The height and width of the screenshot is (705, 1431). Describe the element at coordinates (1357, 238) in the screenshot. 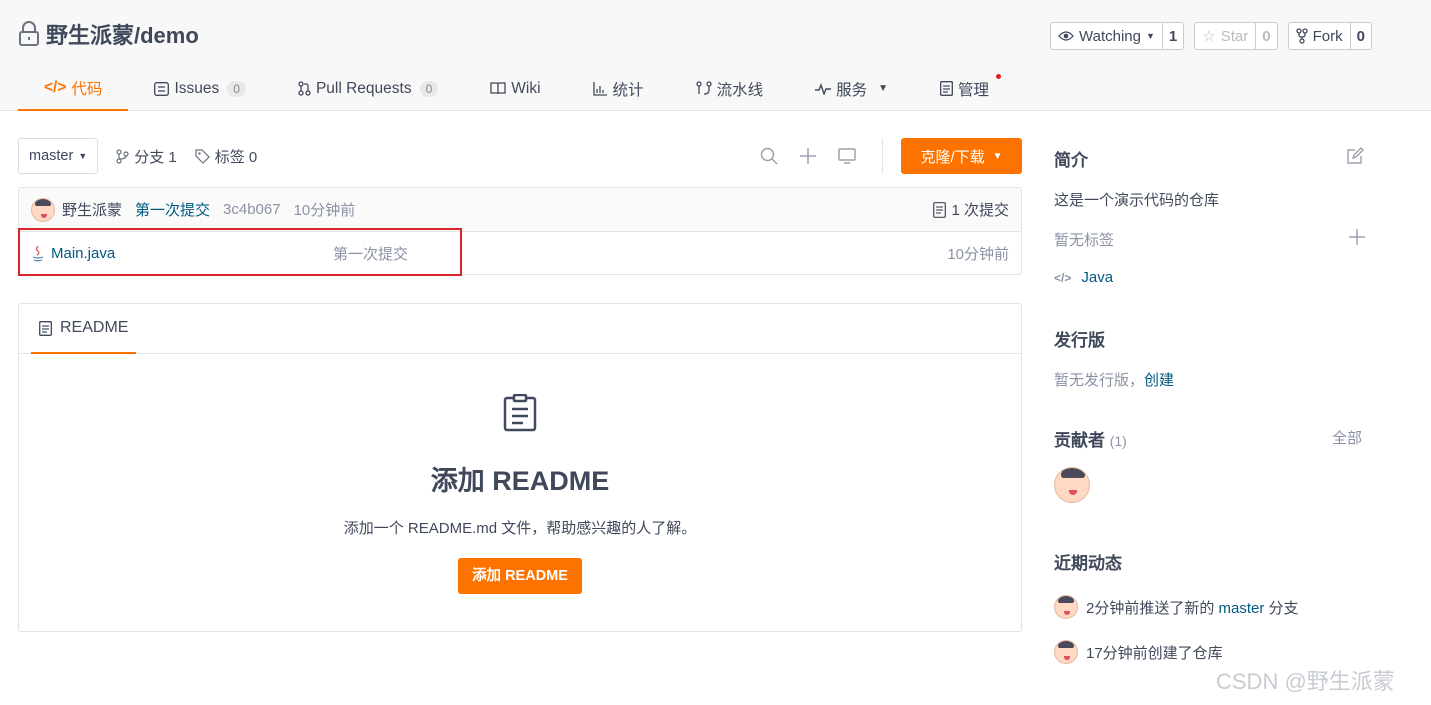

I see `add-tag-icon` at that location.